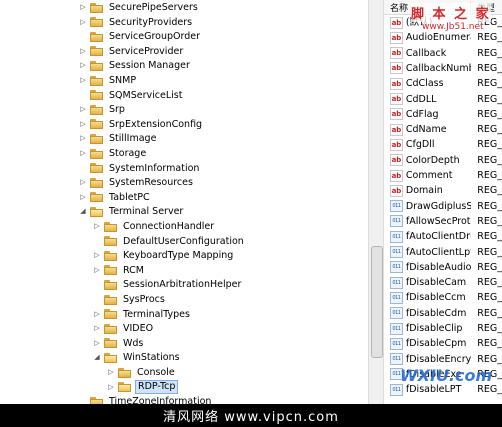 The width and height of the screenshot is (502, 427). I want to click on tree-item: ▷ SystemResources, so click(137, 182).